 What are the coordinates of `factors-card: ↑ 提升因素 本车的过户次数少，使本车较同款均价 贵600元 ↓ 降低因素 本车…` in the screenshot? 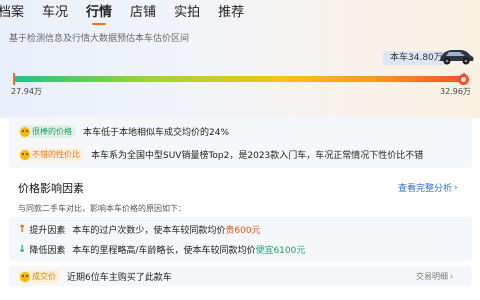 It's located at (240, 239).